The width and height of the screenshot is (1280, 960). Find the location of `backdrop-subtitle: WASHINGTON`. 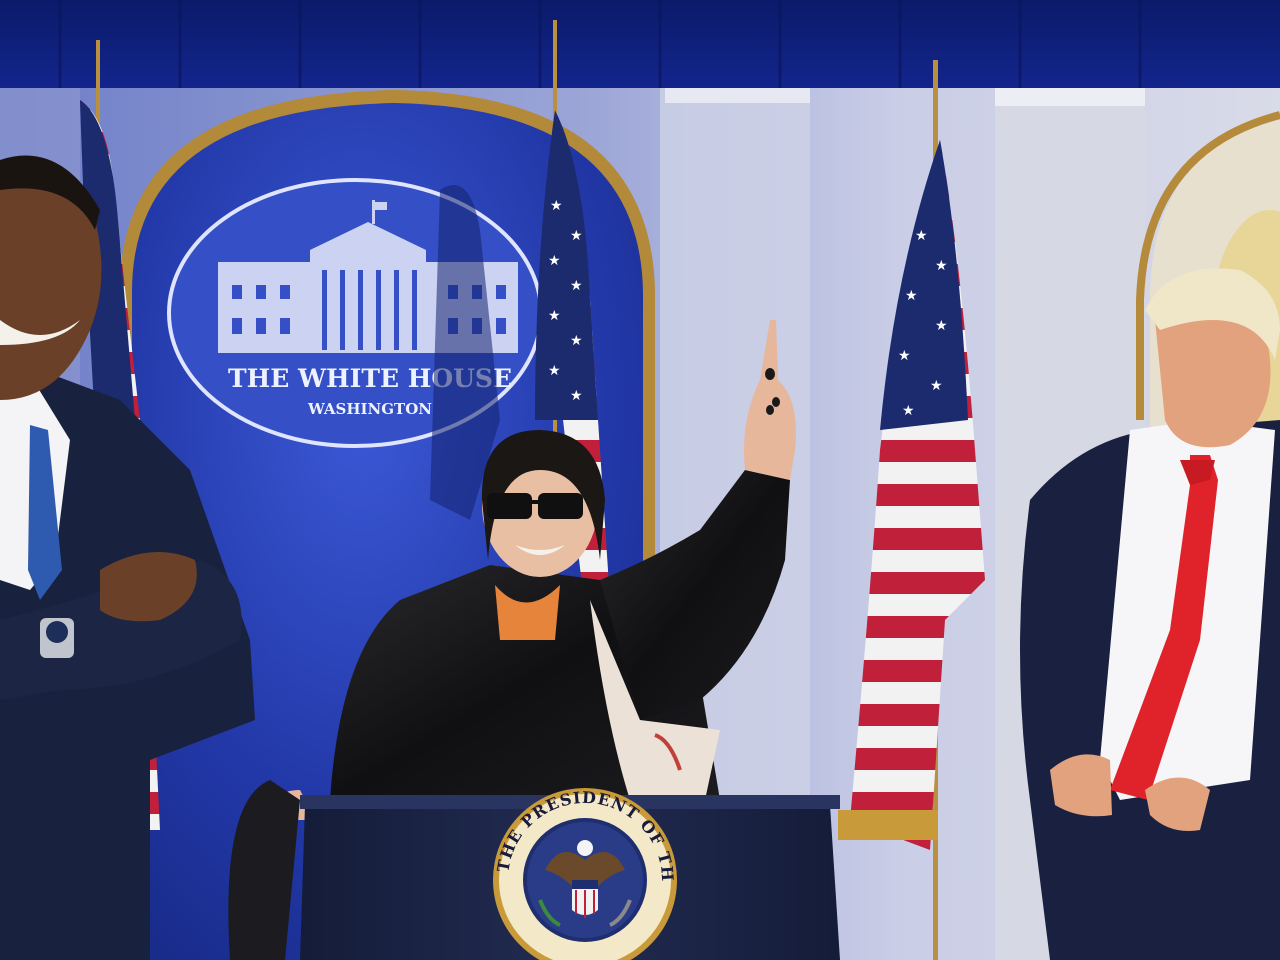

backdrop-subtitle: WASHINGTON is located at coordinates (369, 409).